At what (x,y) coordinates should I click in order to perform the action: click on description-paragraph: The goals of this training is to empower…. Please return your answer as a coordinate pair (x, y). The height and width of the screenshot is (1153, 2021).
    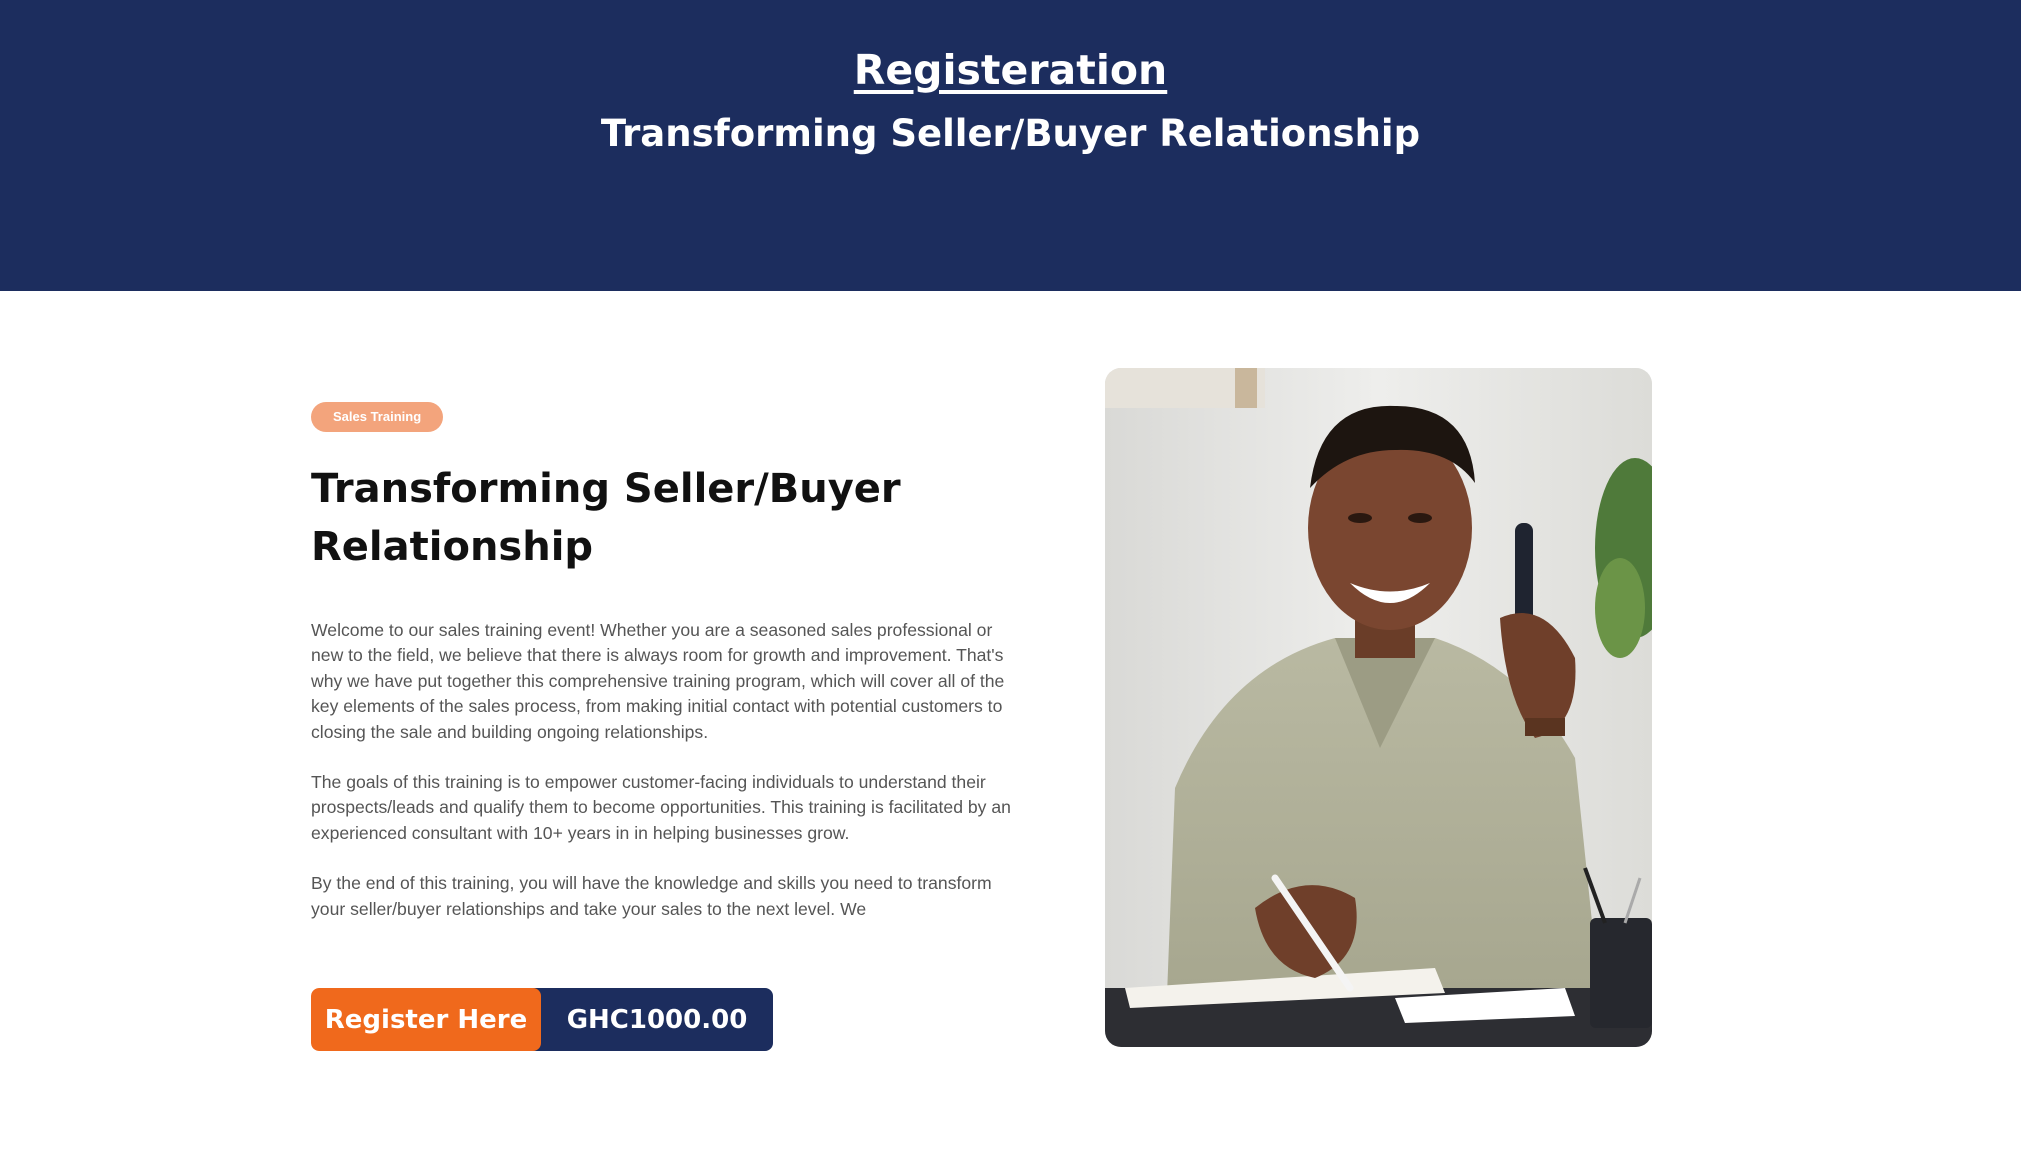
    Looking at the image, I should click on (661, 807).